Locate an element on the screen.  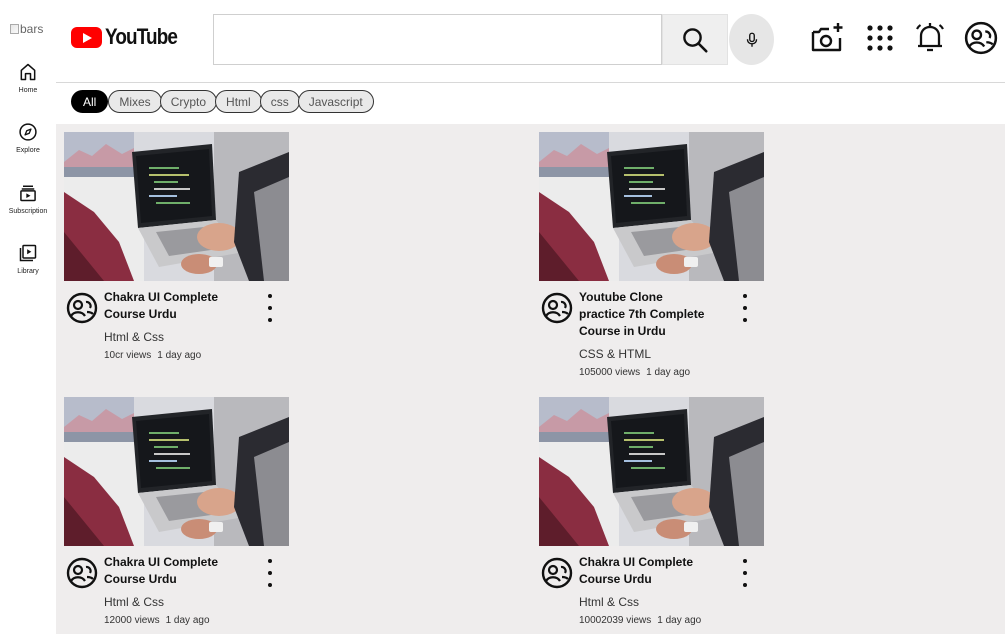
apps-grid-icon is located at coordinates (880, 38).